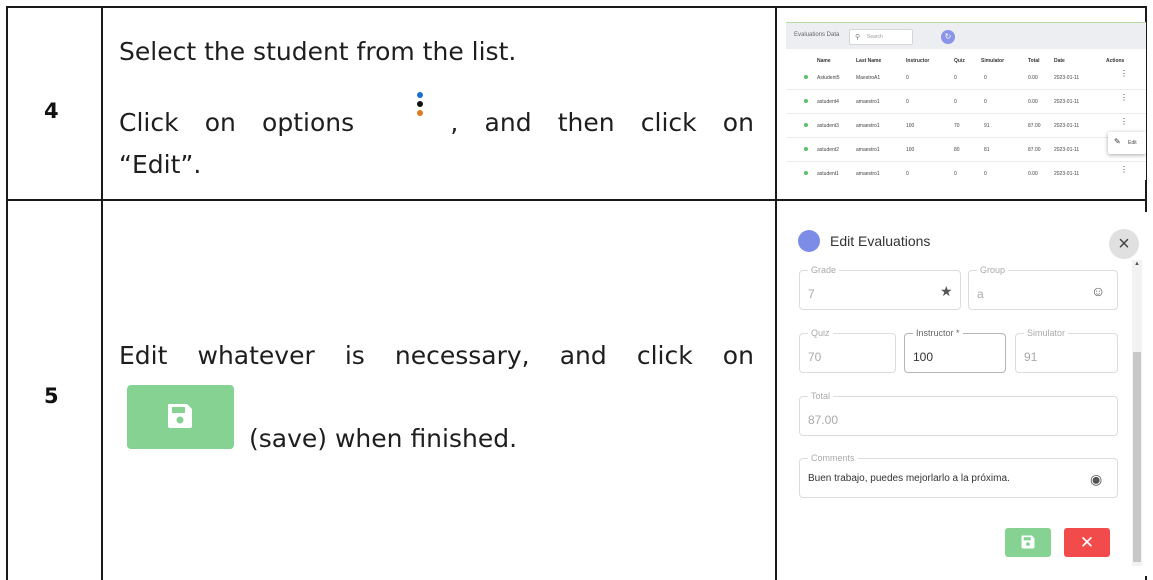  I want to click on scrollbar: ▲, so click(1137, 413).